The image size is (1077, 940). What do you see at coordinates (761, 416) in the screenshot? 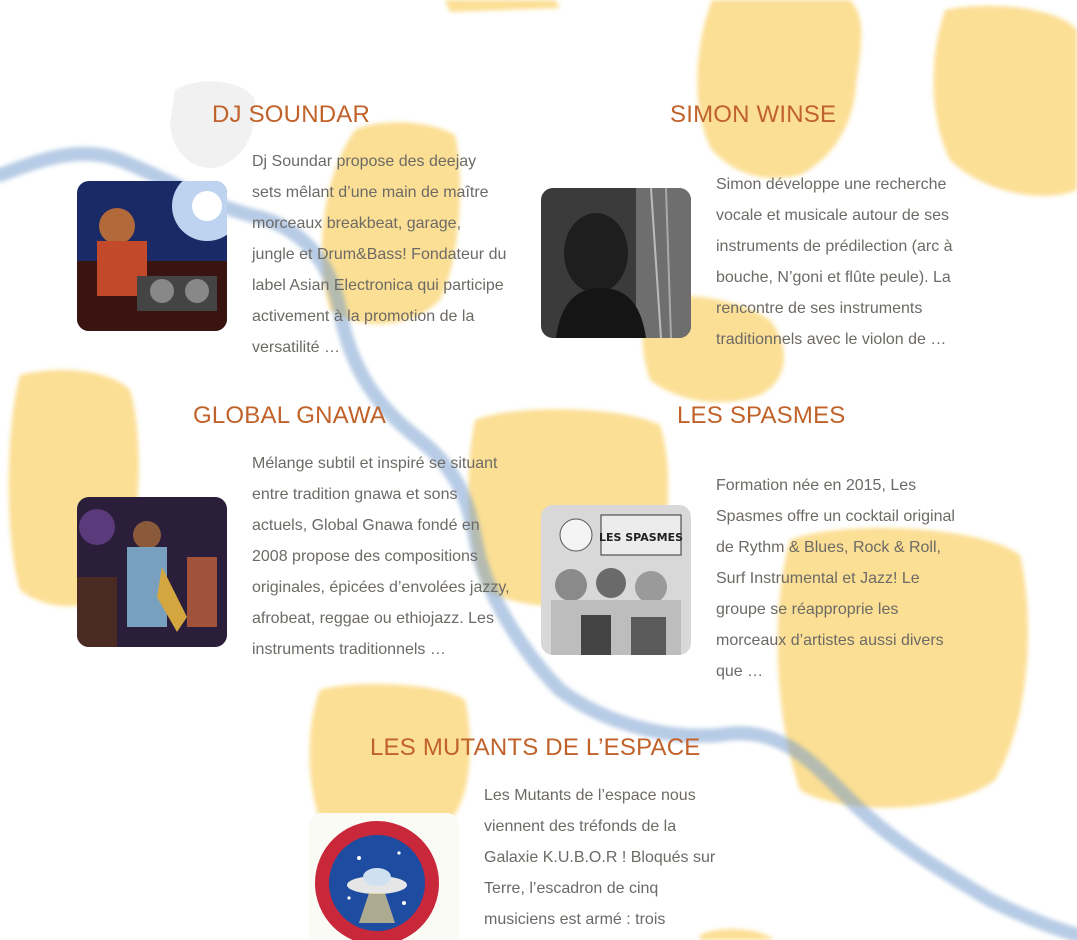
I see `artist-title-les-spasmes: LES SPASMES` at bounding box center [761, 416].